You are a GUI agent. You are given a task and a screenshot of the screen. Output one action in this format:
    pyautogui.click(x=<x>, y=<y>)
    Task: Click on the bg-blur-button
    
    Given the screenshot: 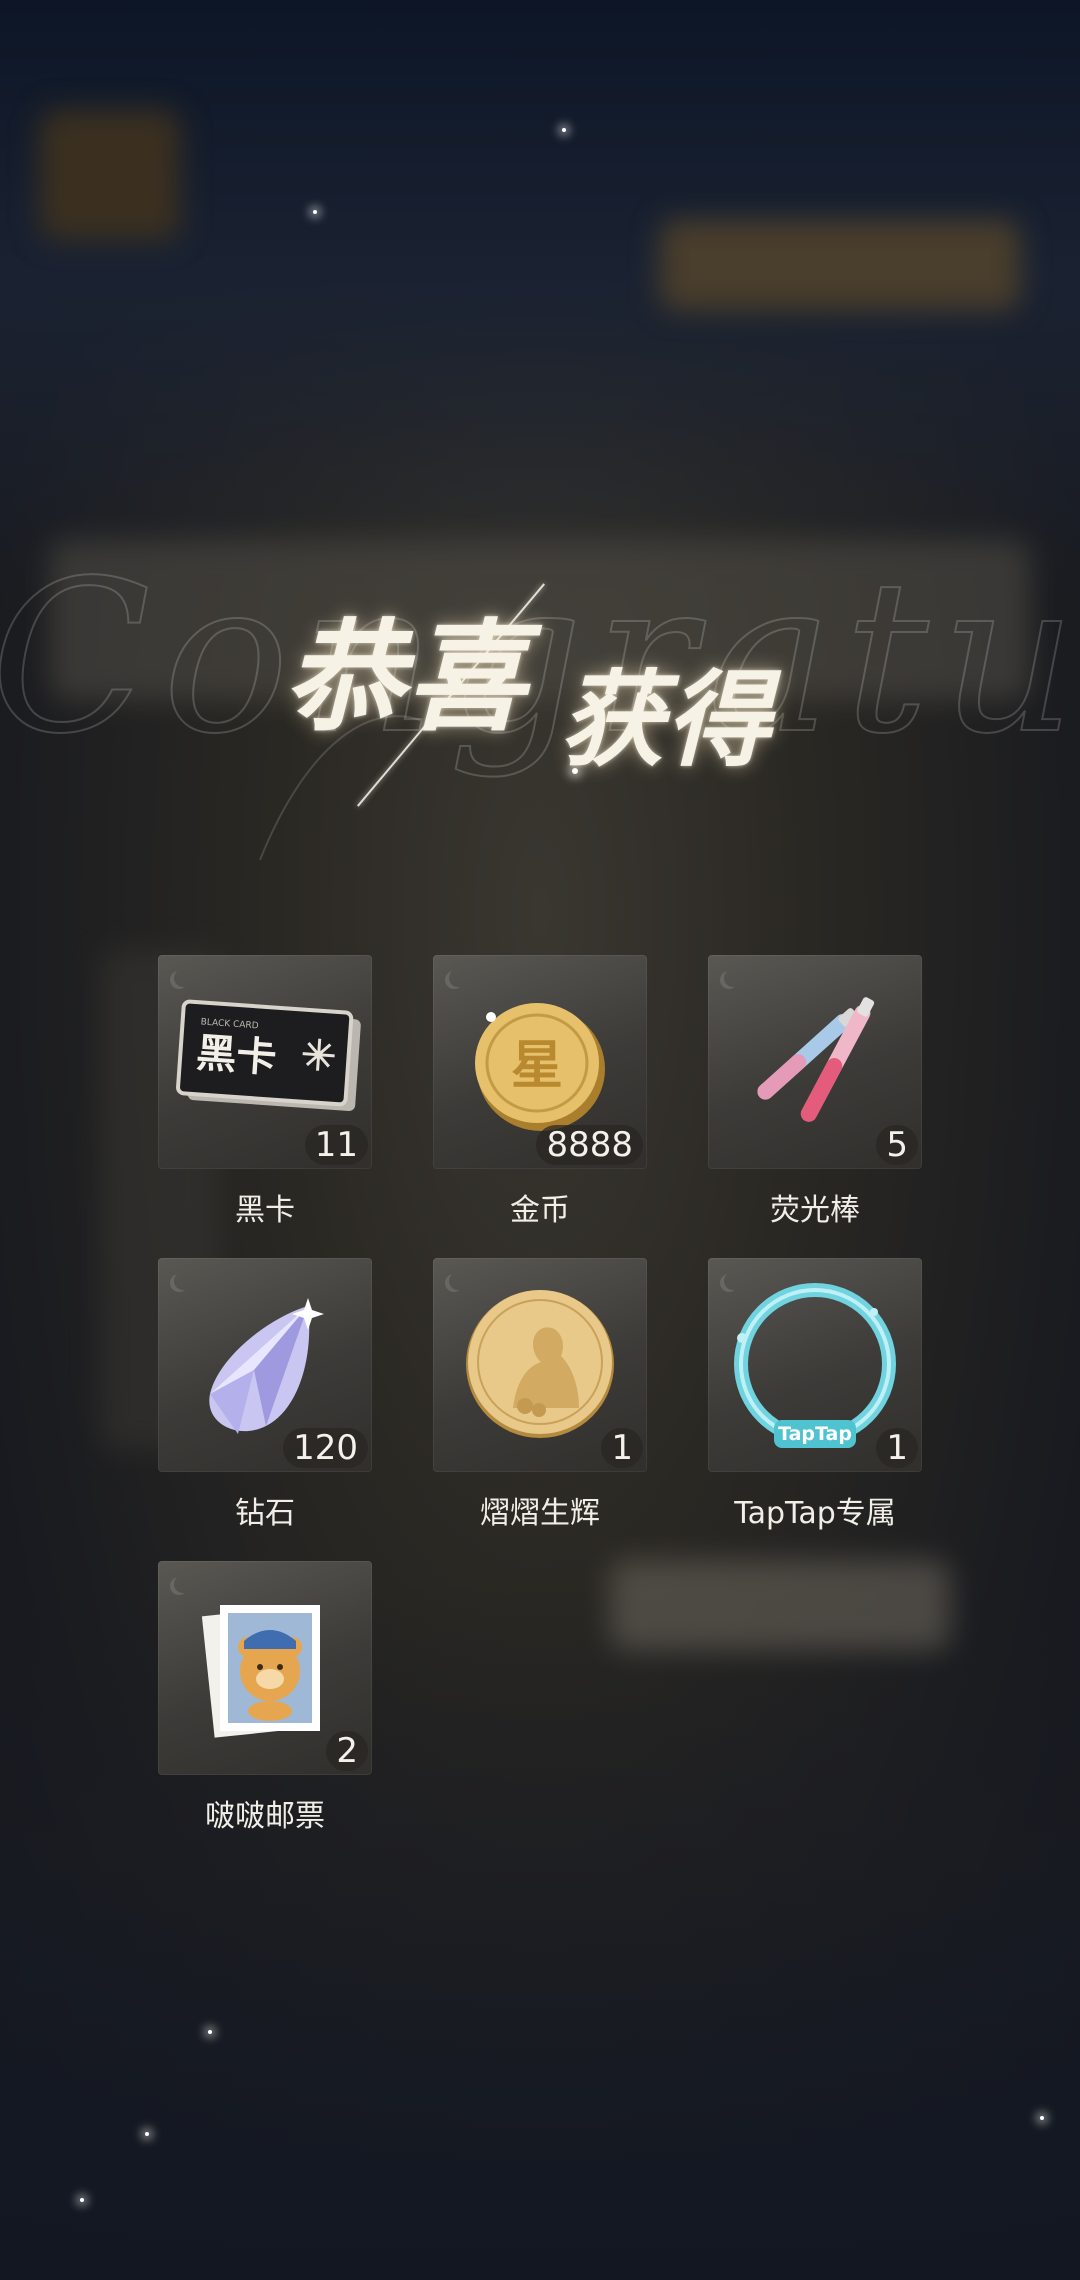 What is the action you would take?
    pyautogui.click(x=780, y=1605)
    